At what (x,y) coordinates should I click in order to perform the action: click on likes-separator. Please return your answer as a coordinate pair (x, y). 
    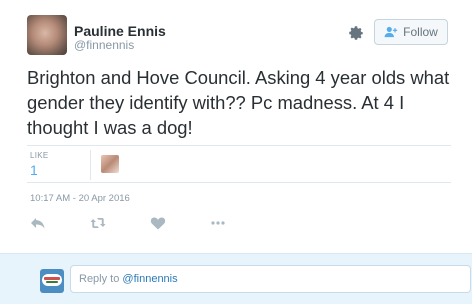
    Looking at the image, I should click on (90, 165).